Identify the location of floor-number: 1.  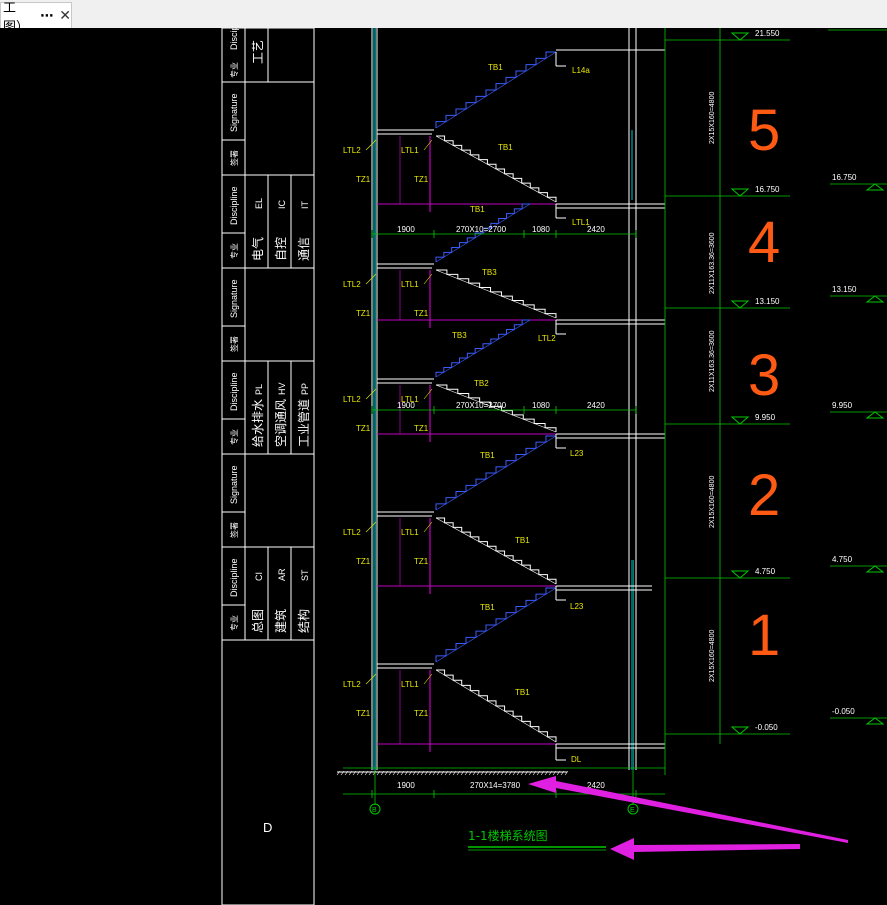
(764, 635).